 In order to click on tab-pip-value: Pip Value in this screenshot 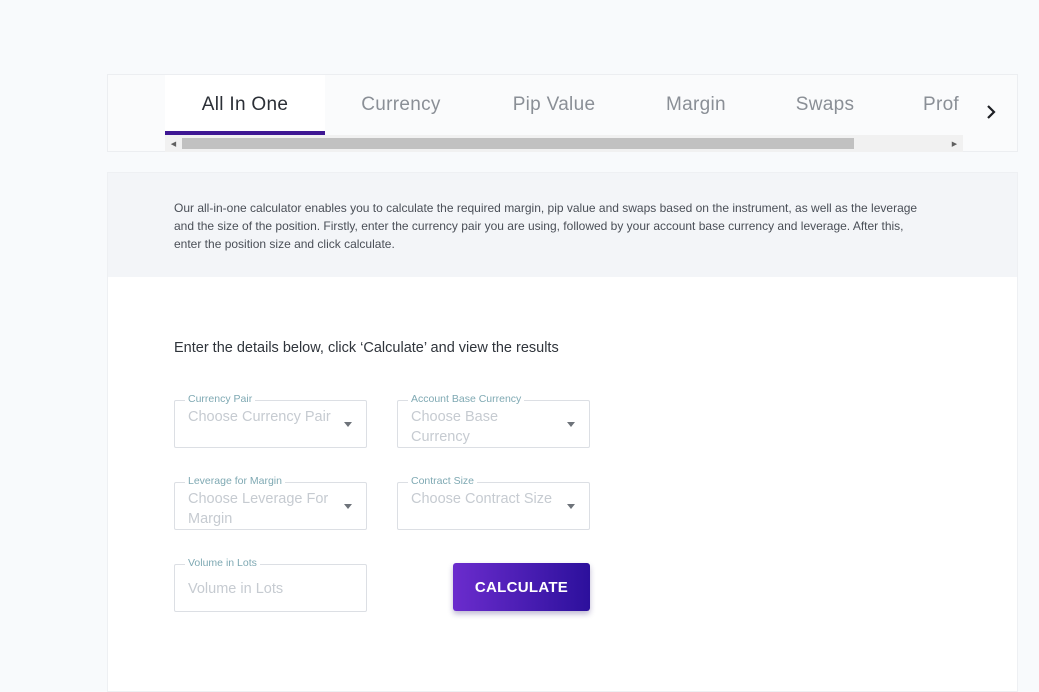, I will do `click(554, 105)`.